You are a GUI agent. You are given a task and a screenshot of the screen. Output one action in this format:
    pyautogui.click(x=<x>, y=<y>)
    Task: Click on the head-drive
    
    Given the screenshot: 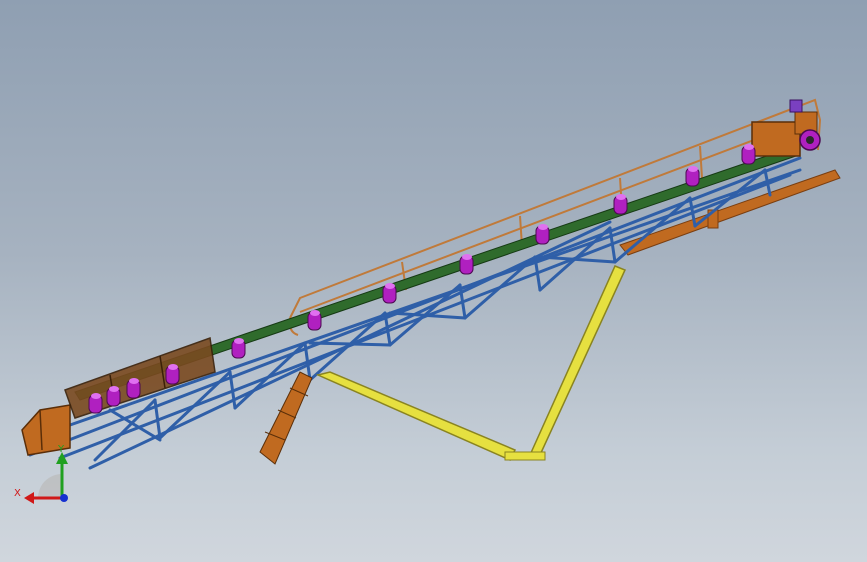 What is the action you would take?
    pyautogui.click(x=786, y=128)
    